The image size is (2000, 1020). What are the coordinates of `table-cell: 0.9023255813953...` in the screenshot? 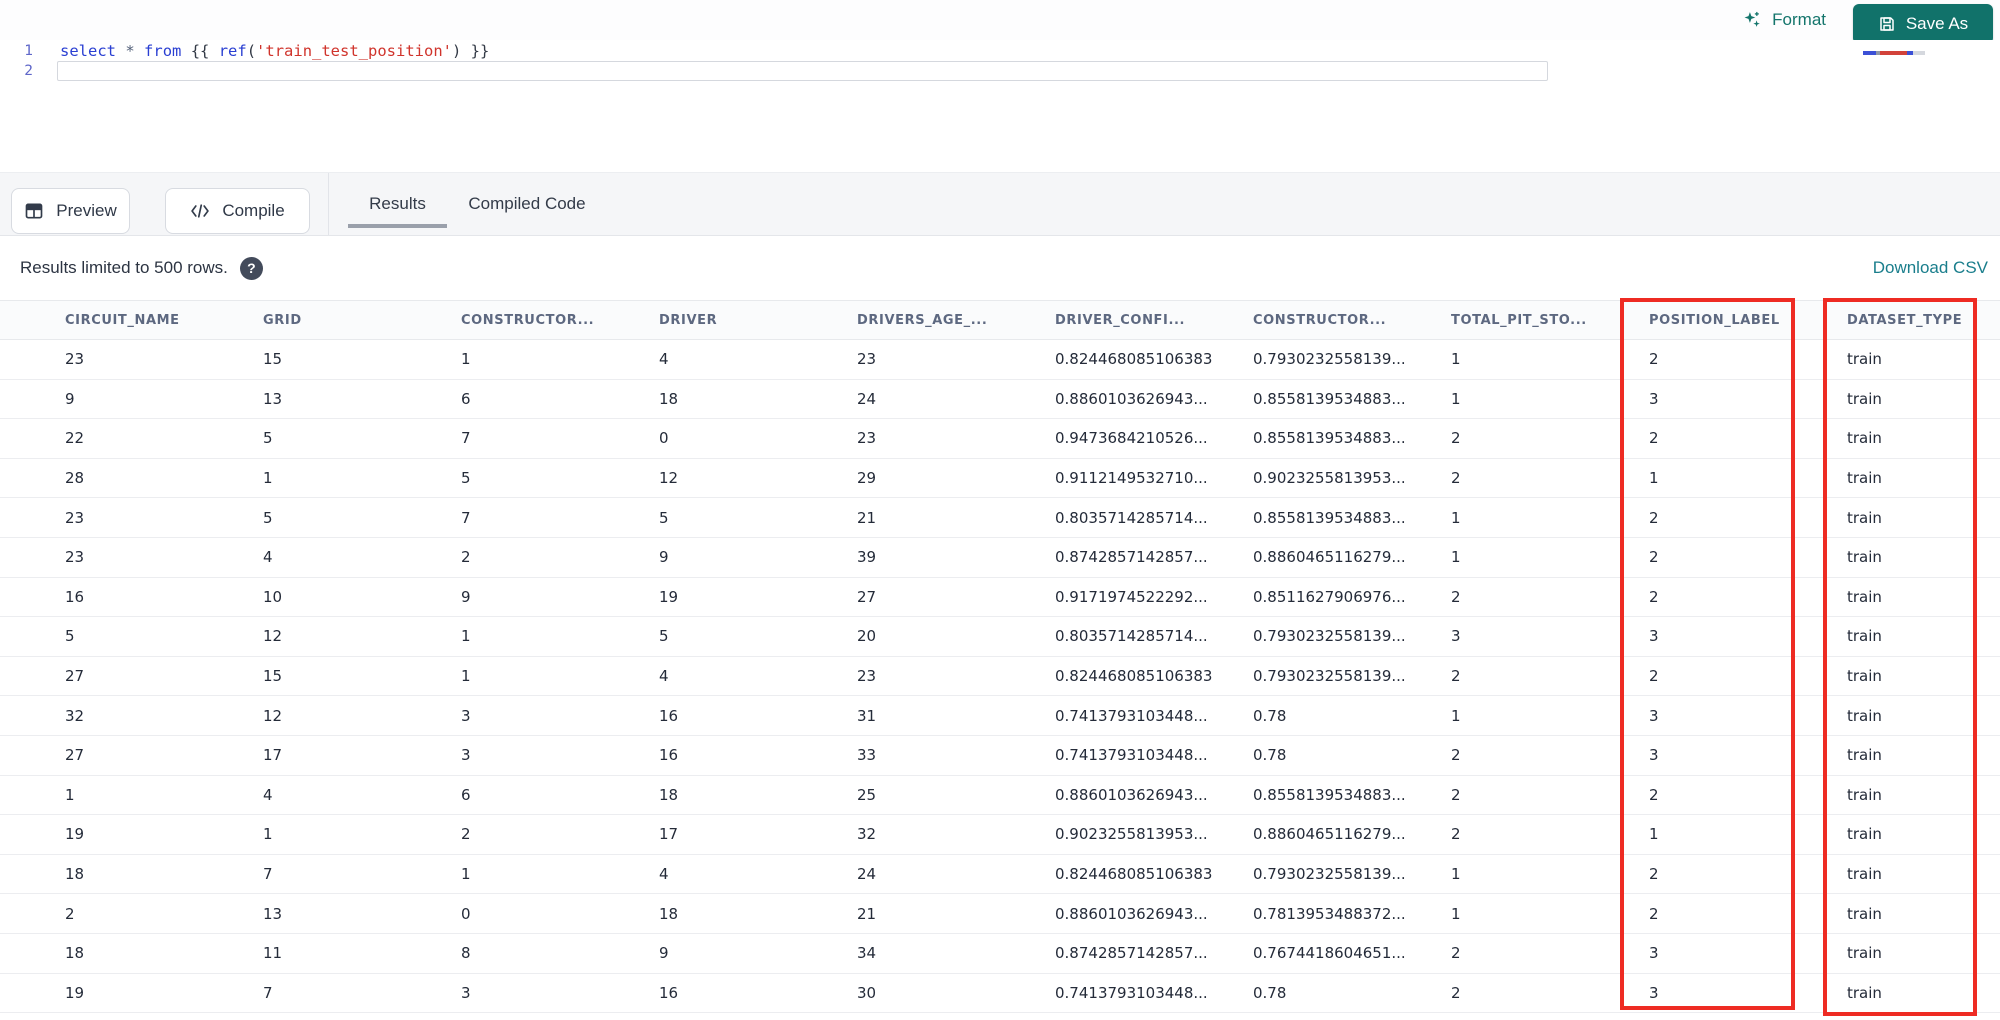 It's located at (1131, 834).